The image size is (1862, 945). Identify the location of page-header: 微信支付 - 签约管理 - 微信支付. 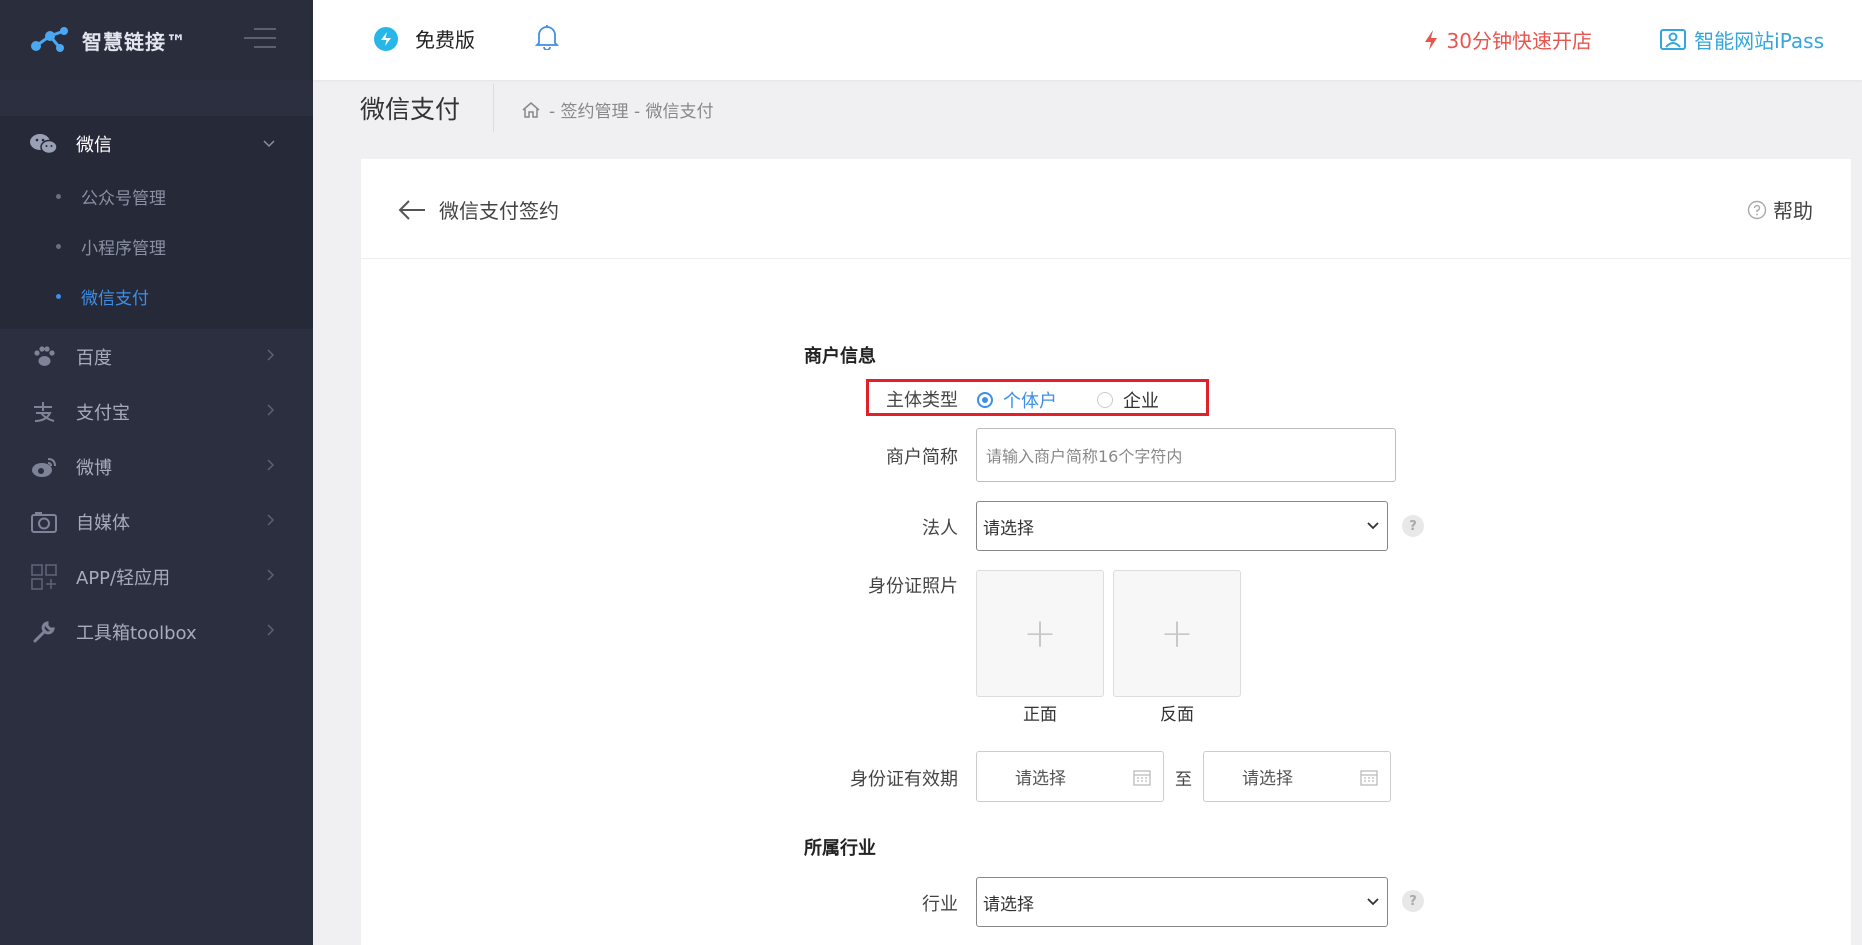
(1087, 120).